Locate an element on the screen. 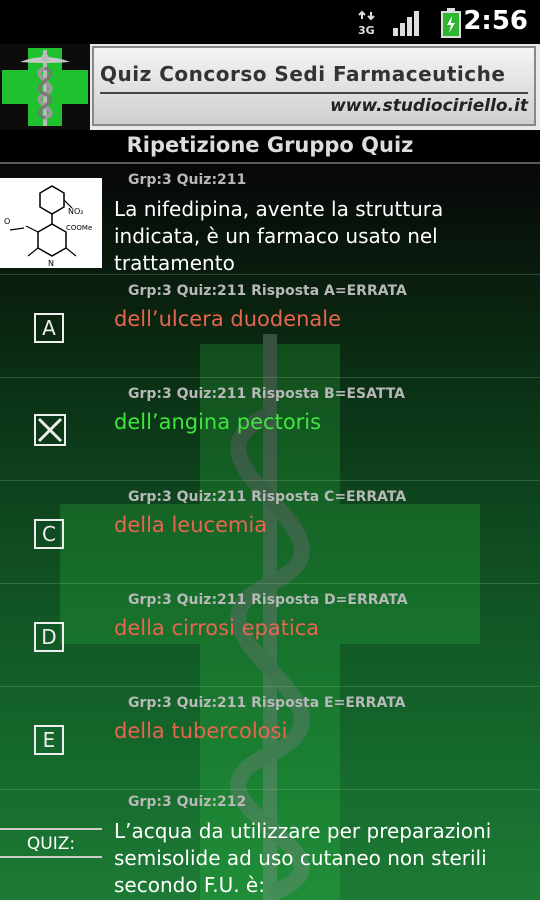  answer-text: dell’ulcera duodenale is located at coordinates (228, 319).